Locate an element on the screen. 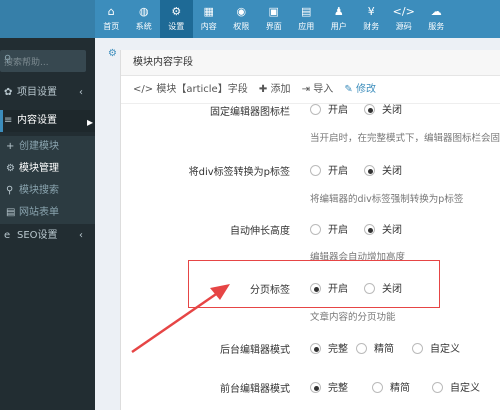  html5-icon: ▣ is located at coordinates (273, 11).